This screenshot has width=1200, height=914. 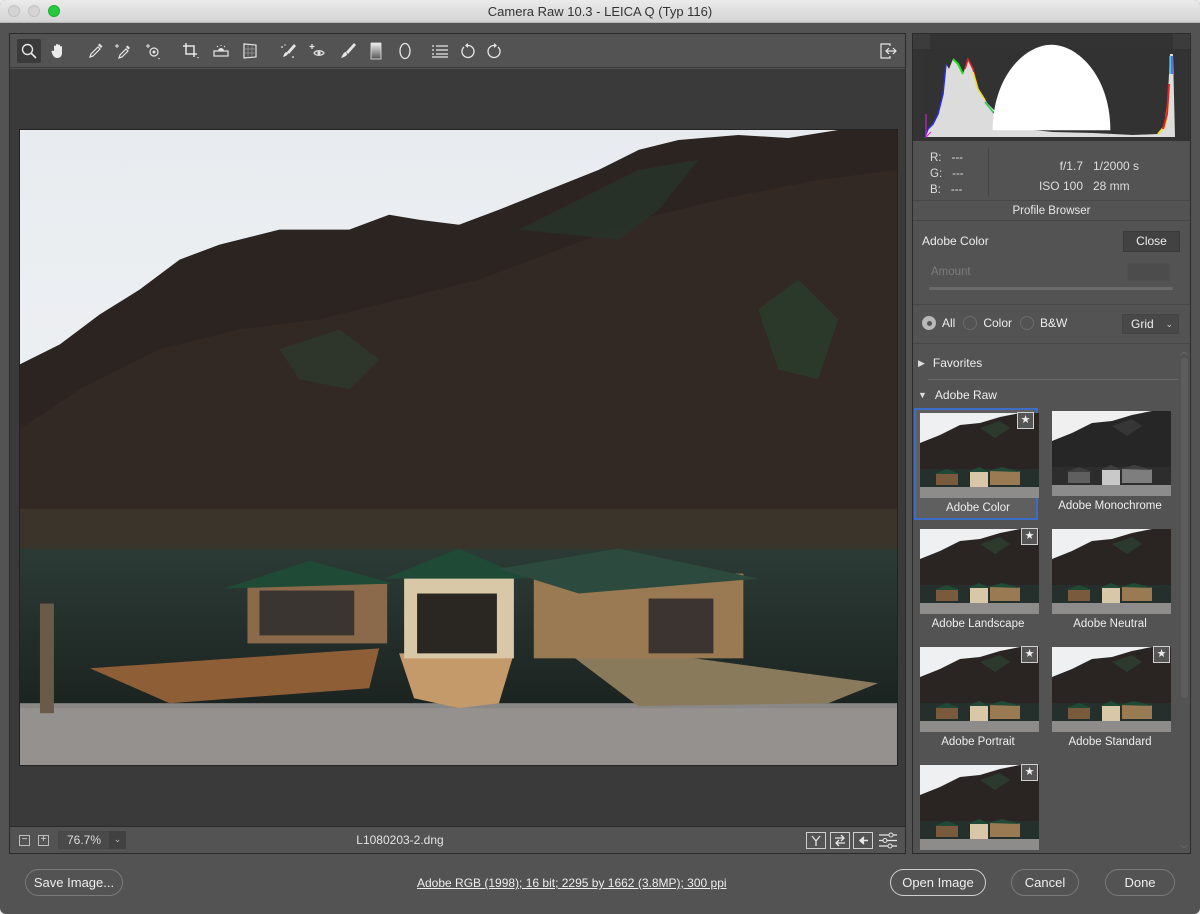 I want to click on shadow-clipping-toggle, so click(x=1012, y=82).